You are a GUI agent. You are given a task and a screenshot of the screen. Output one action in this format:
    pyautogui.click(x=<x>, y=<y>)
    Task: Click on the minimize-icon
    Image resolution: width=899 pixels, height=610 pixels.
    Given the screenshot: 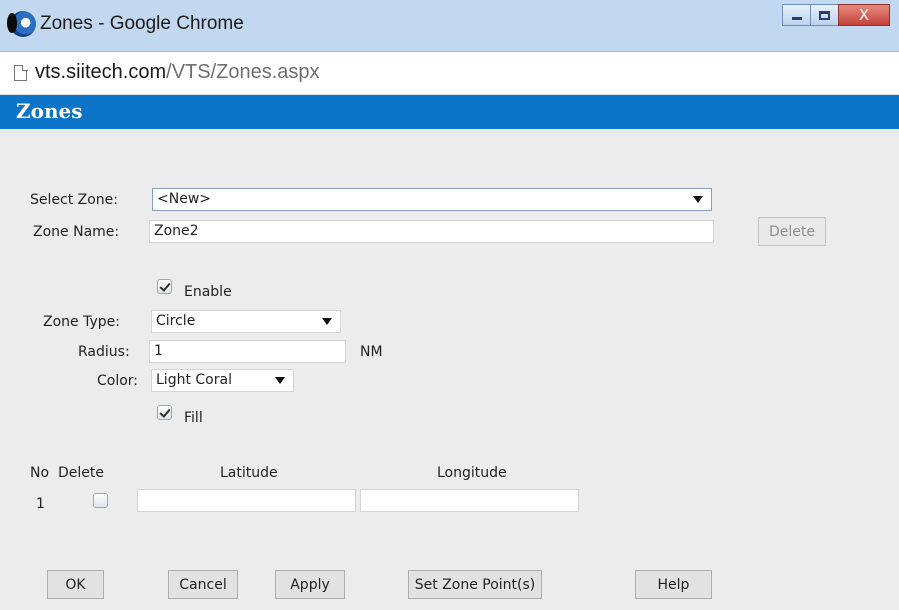 What is the action you would take?
    pyautogui.click(x=796, y=18)
    